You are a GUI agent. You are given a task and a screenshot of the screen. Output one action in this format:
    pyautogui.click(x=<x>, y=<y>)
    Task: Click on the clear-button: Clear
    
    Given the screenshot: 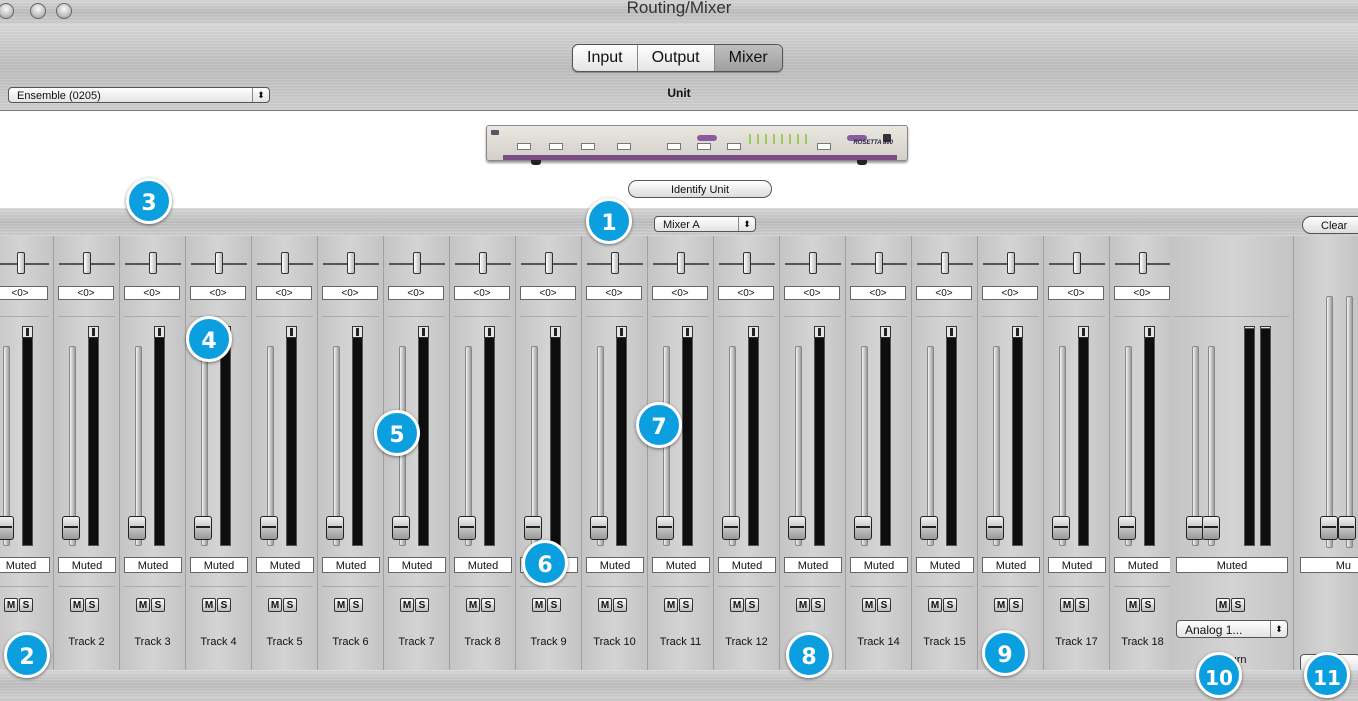 What is the action you would take?
    pyautogui.click(x=1330, y=225)
    